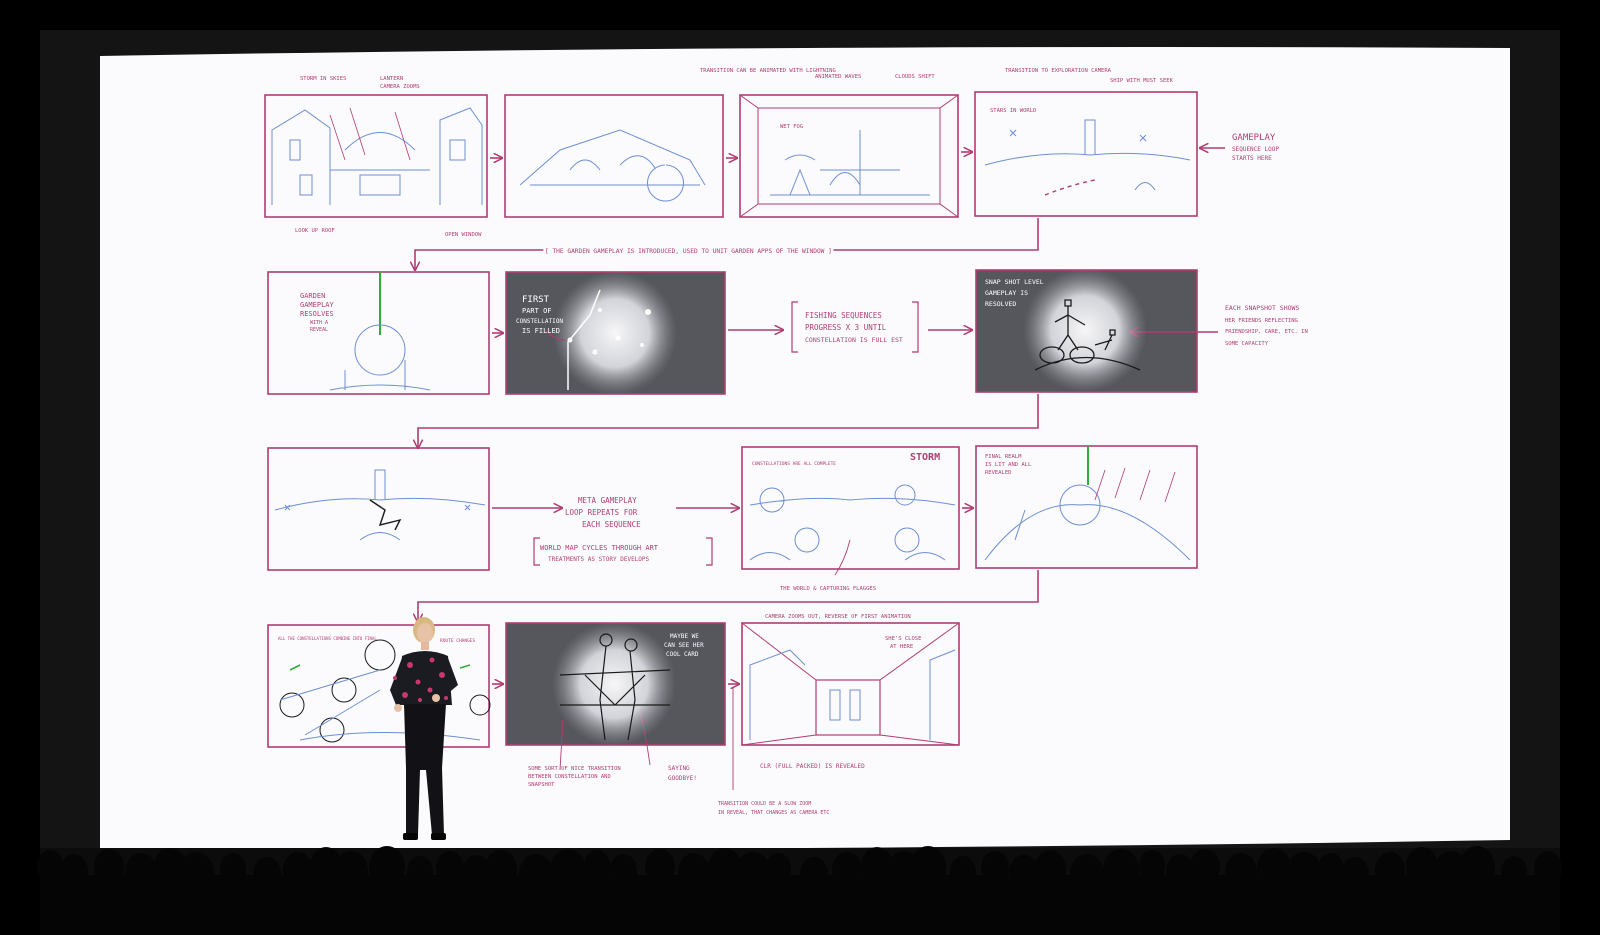 This screenshot has width=1600, height=935. I want to click on note-r1p1-4: OPEN WINDOW, so click(463, 235).